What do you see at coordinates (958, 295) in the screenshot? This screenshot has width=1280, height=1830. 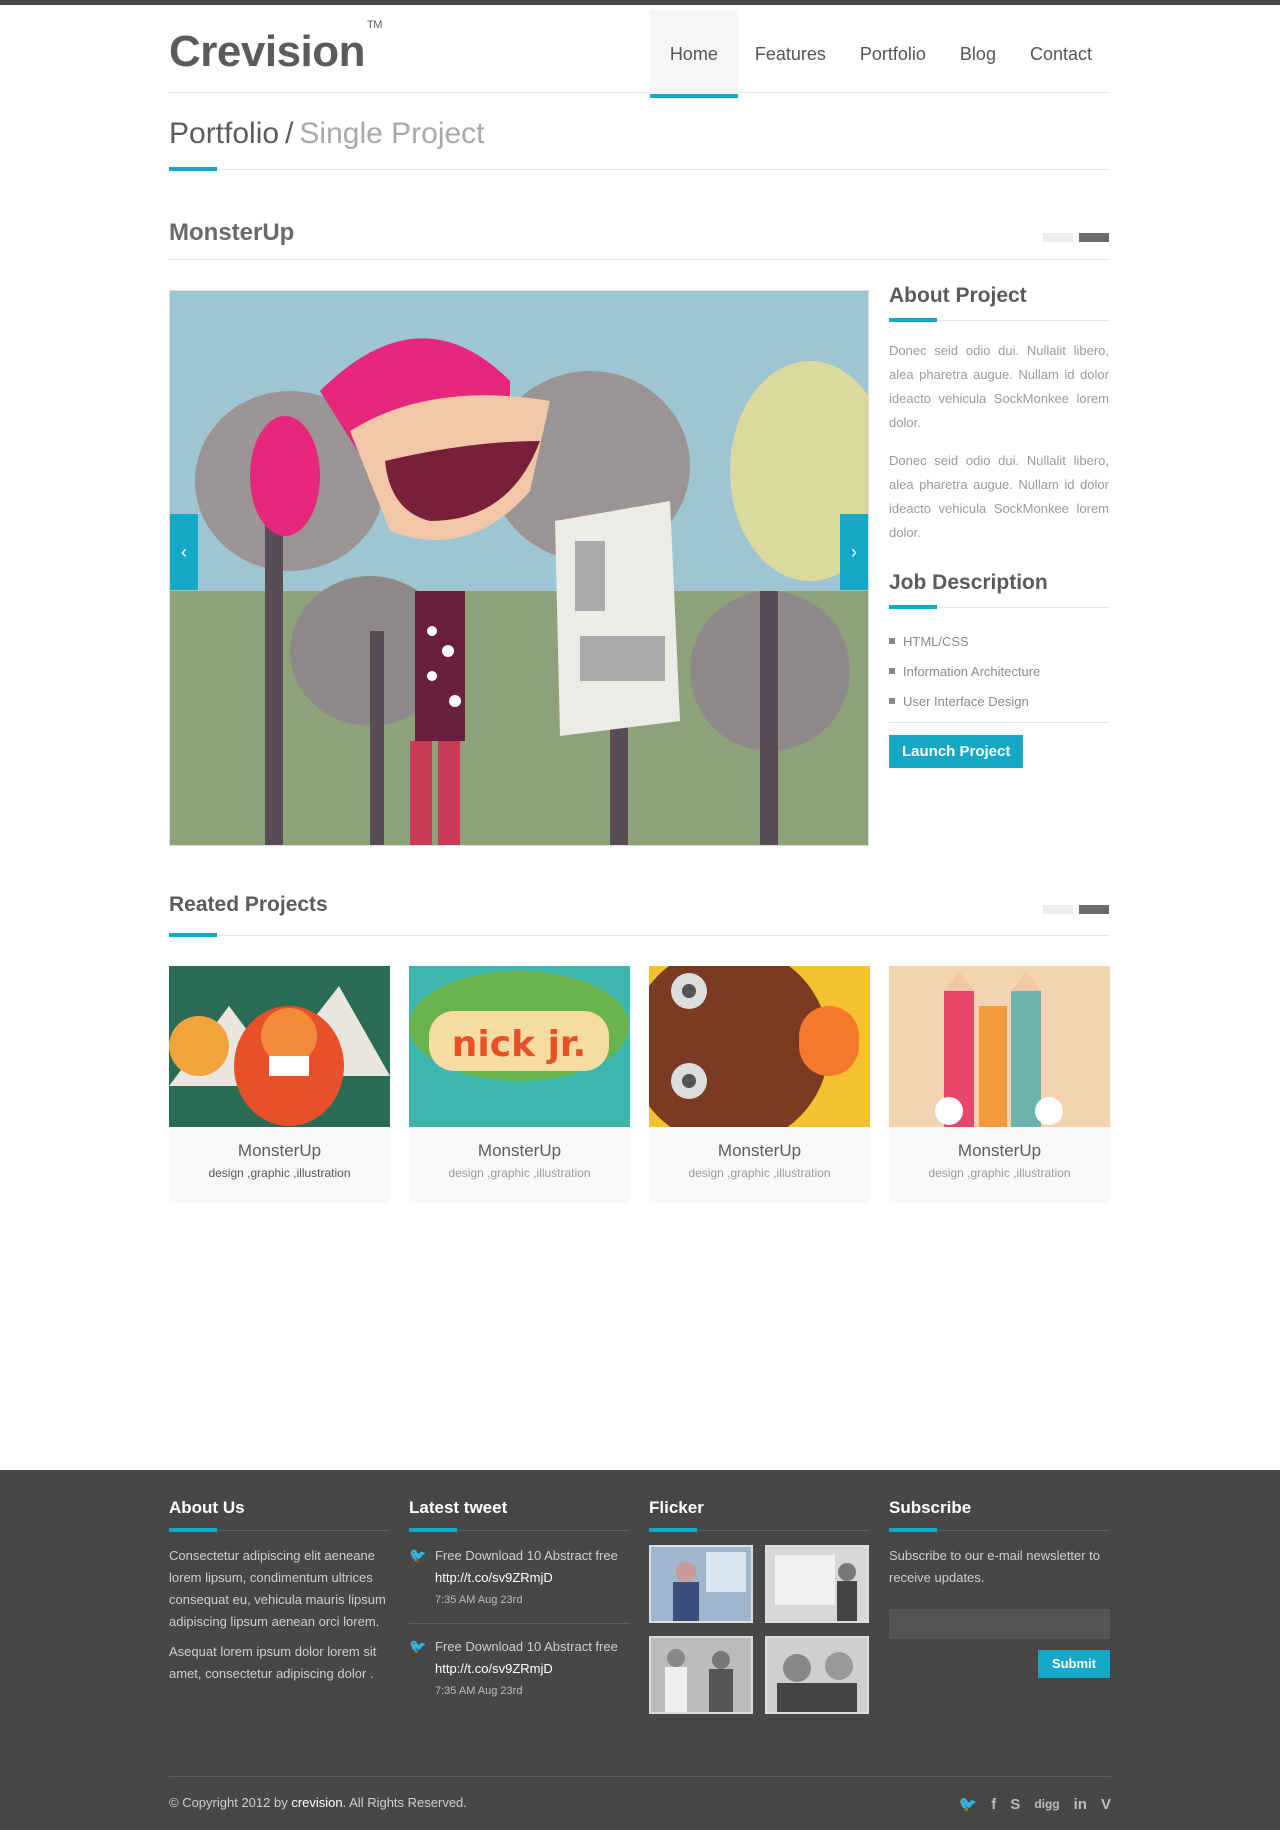 I see `about-heading-text: About Project` at bounding box center [958, 295].